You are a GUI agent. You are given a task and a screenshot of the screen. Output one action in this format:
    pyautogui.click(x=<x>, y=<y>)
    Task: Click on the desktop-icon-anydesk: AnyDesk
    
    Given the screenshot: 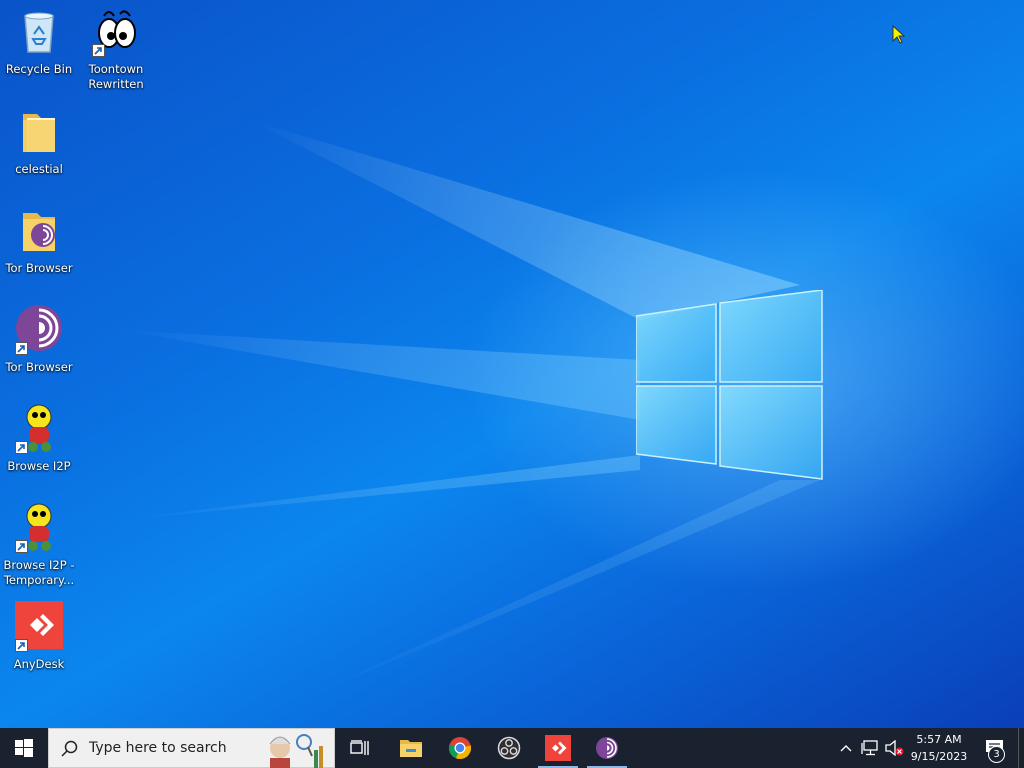 What is the action you would take?
    pyautogui.click(x=39, y=636)
    